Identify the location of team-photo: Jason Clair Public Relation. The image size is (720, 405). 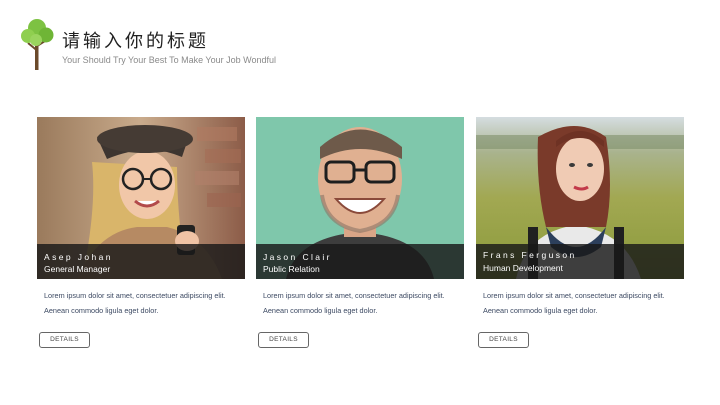
(360, 198).